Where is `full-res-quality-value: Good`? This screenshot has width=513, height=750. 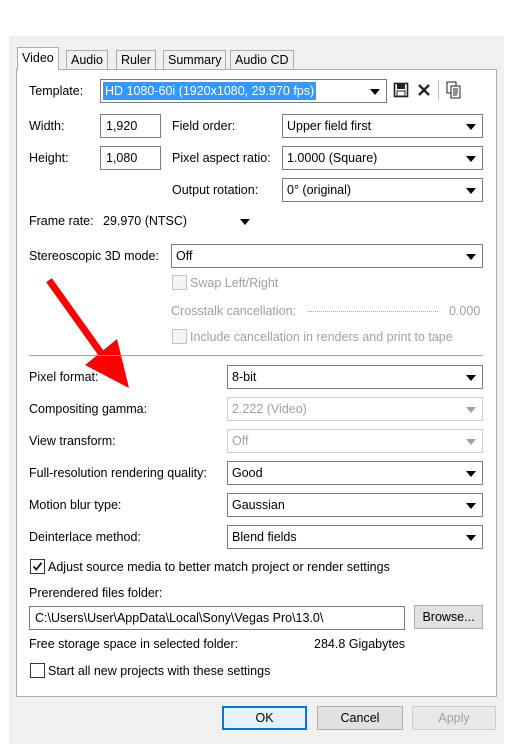
full-res-quality-value: Good is located at coordinates (247, 473).